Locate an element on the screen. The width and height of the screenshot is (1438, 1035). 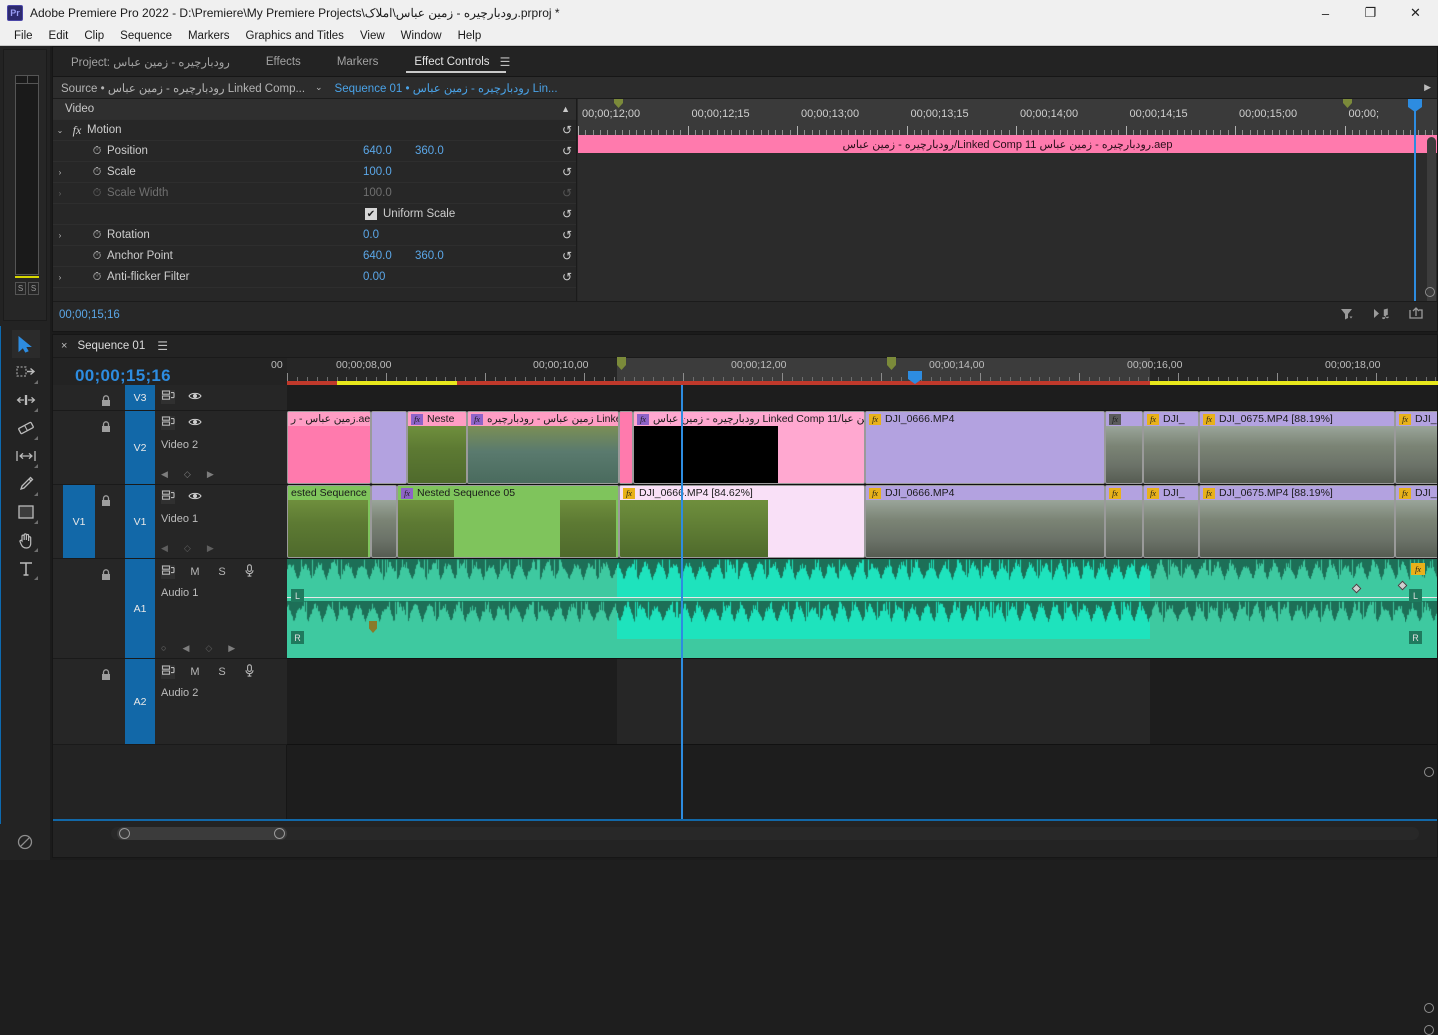
menu-item-file: File is located at coordinates (23, 36).